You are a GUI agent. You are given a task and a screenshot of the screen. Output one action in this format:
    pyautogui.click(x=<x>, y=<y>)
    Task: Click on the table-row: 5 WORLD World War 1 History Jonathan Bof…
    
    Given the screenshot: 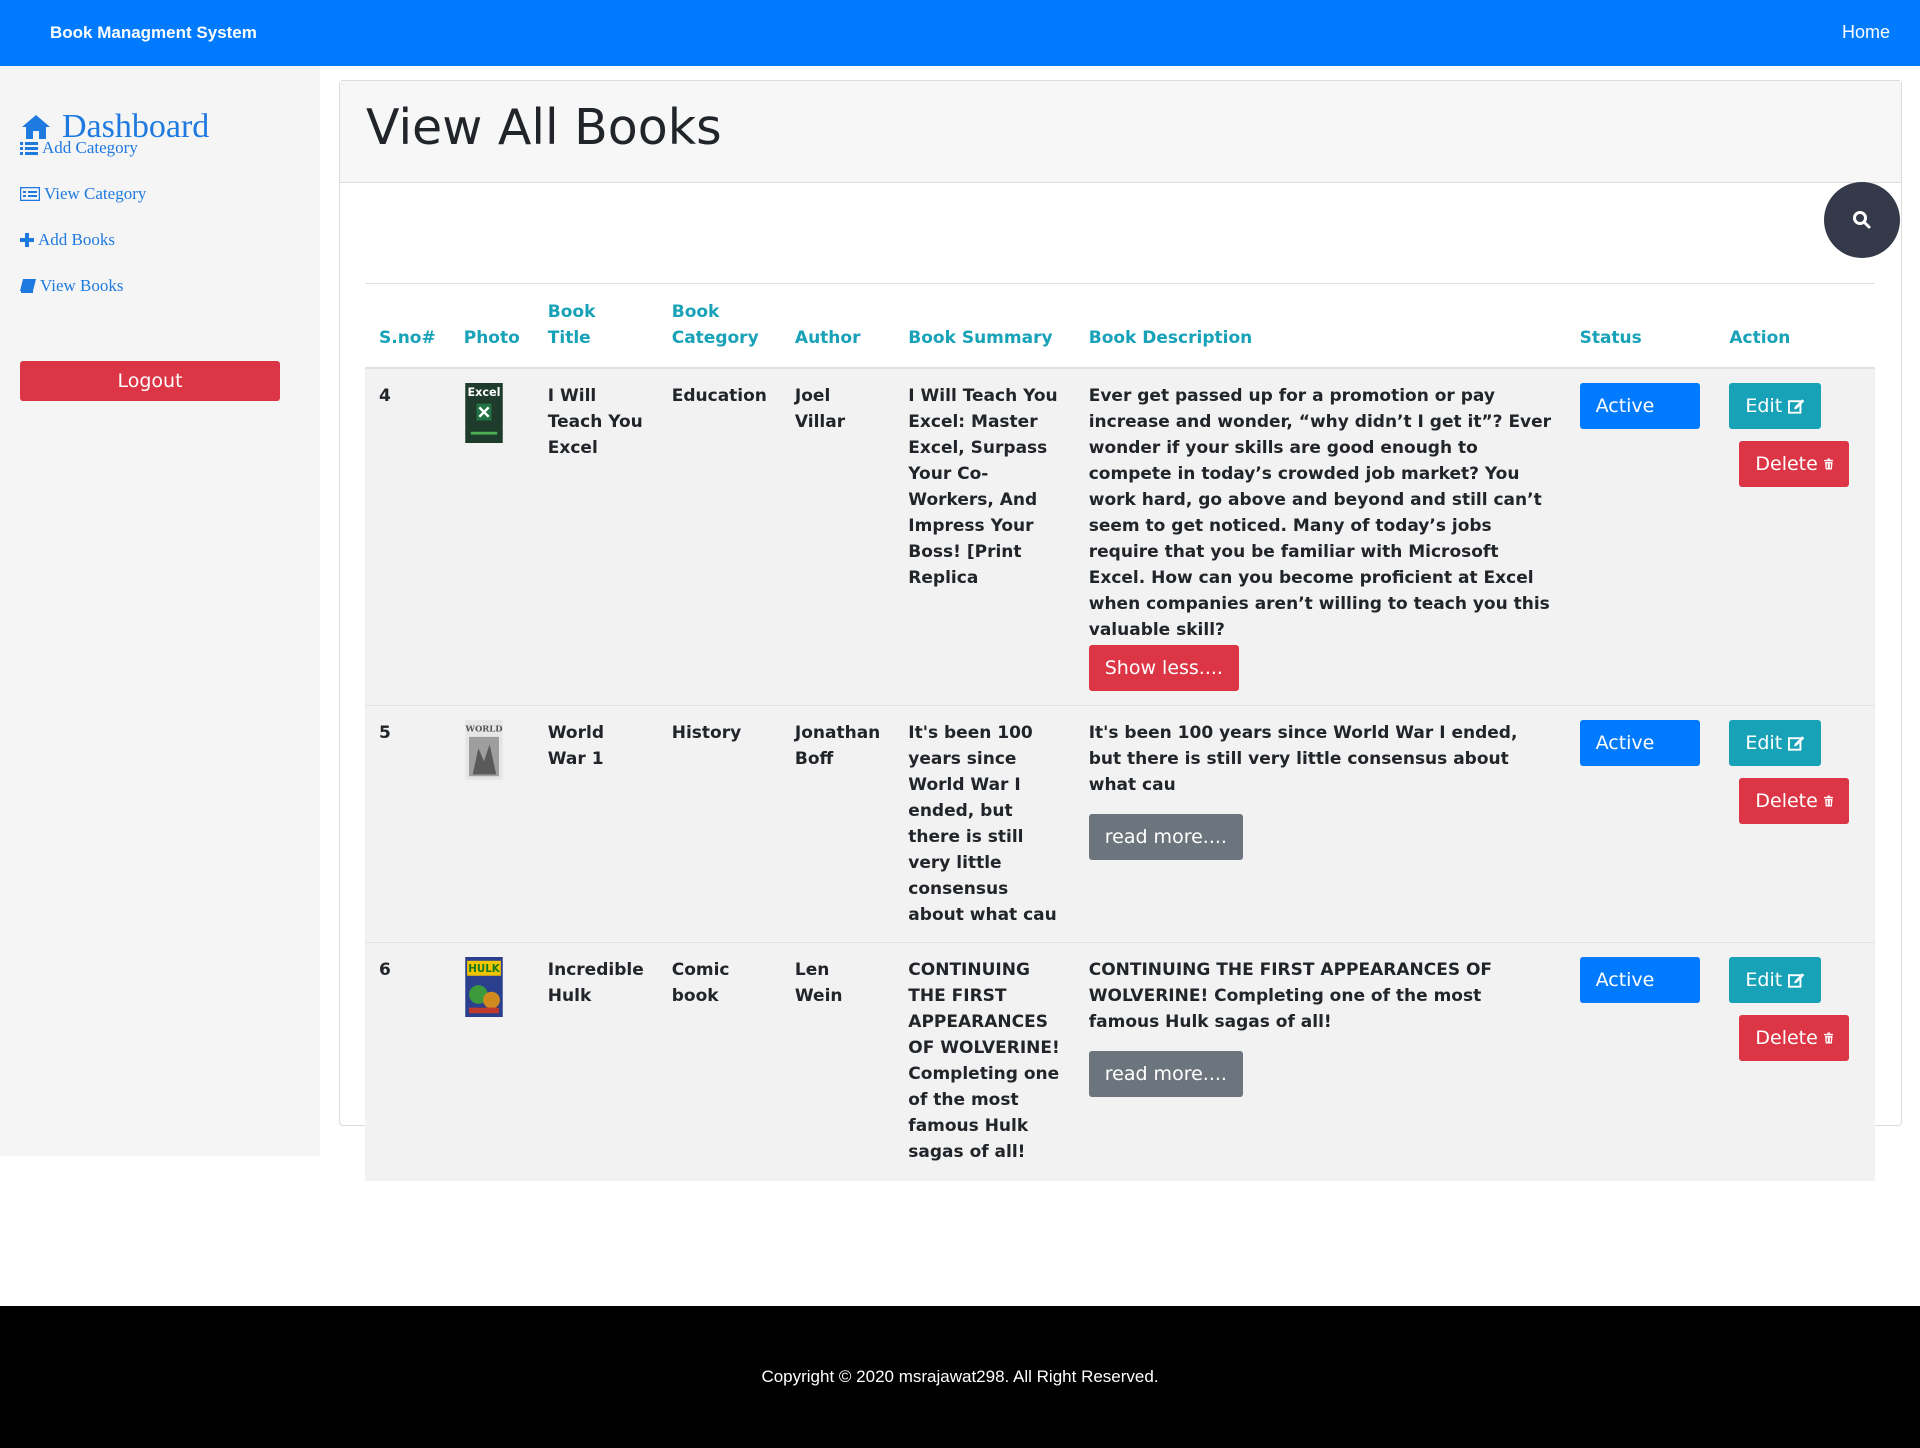 What is the action you would take?
    pyautogui.click(x=1120, y=823)
    